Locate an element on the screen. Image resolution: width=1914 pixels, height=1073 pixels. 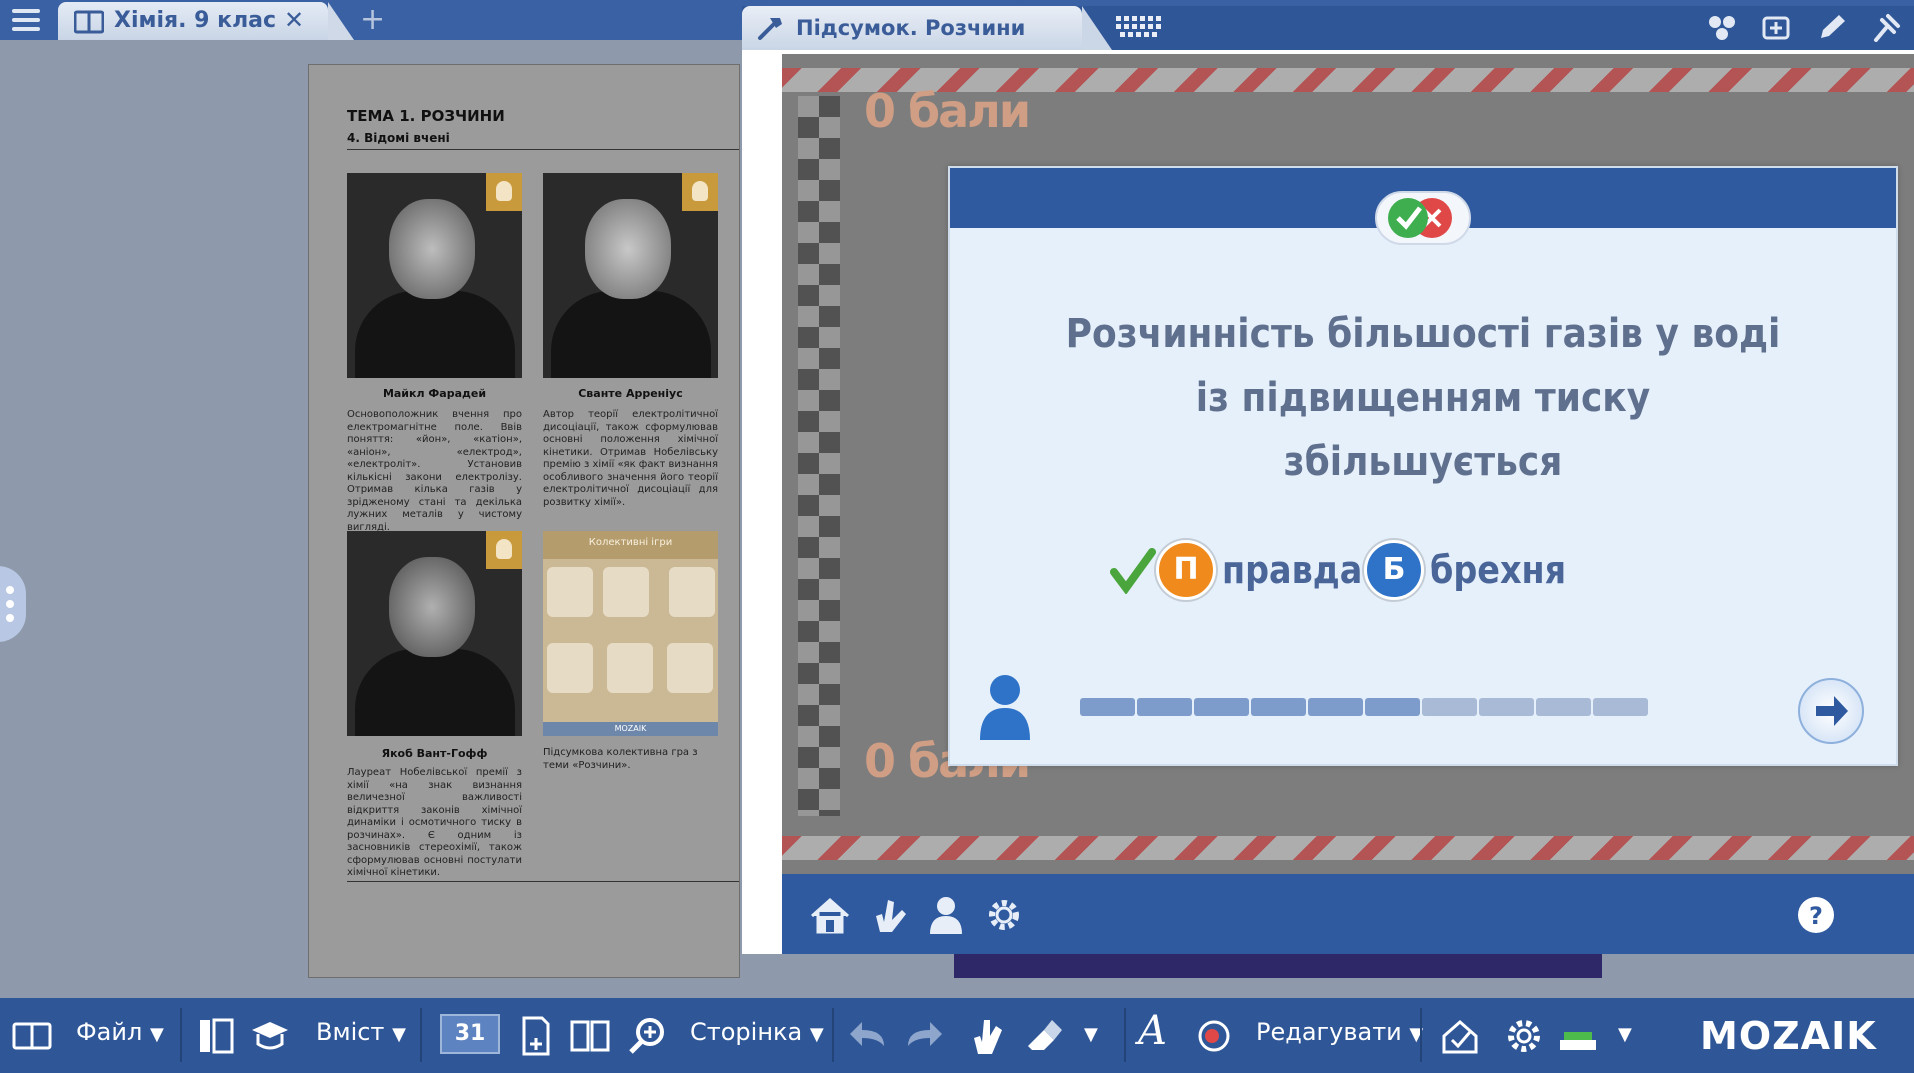
true-false-icon is located at coordinates (1423, 218).